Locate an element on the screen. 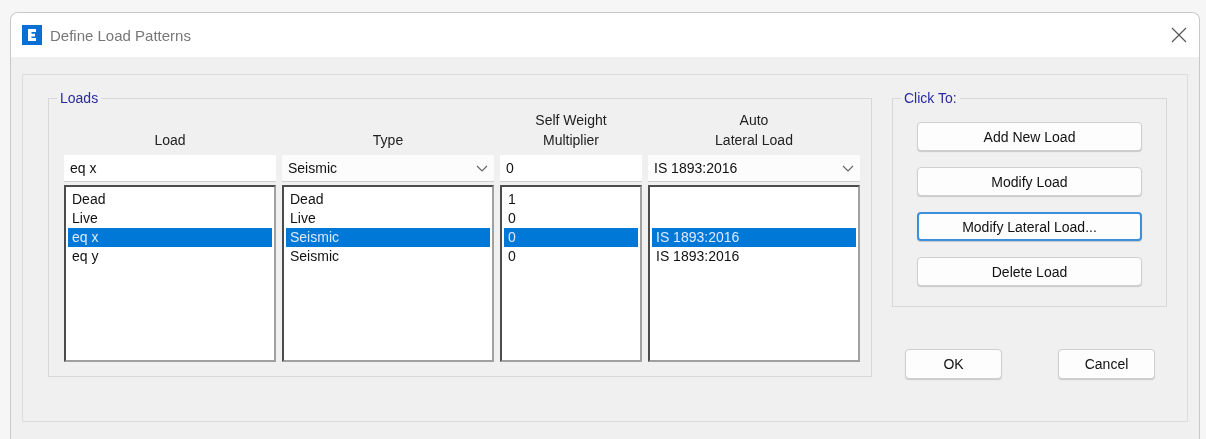  app-logo-icon is located at coordinates (32, 35).